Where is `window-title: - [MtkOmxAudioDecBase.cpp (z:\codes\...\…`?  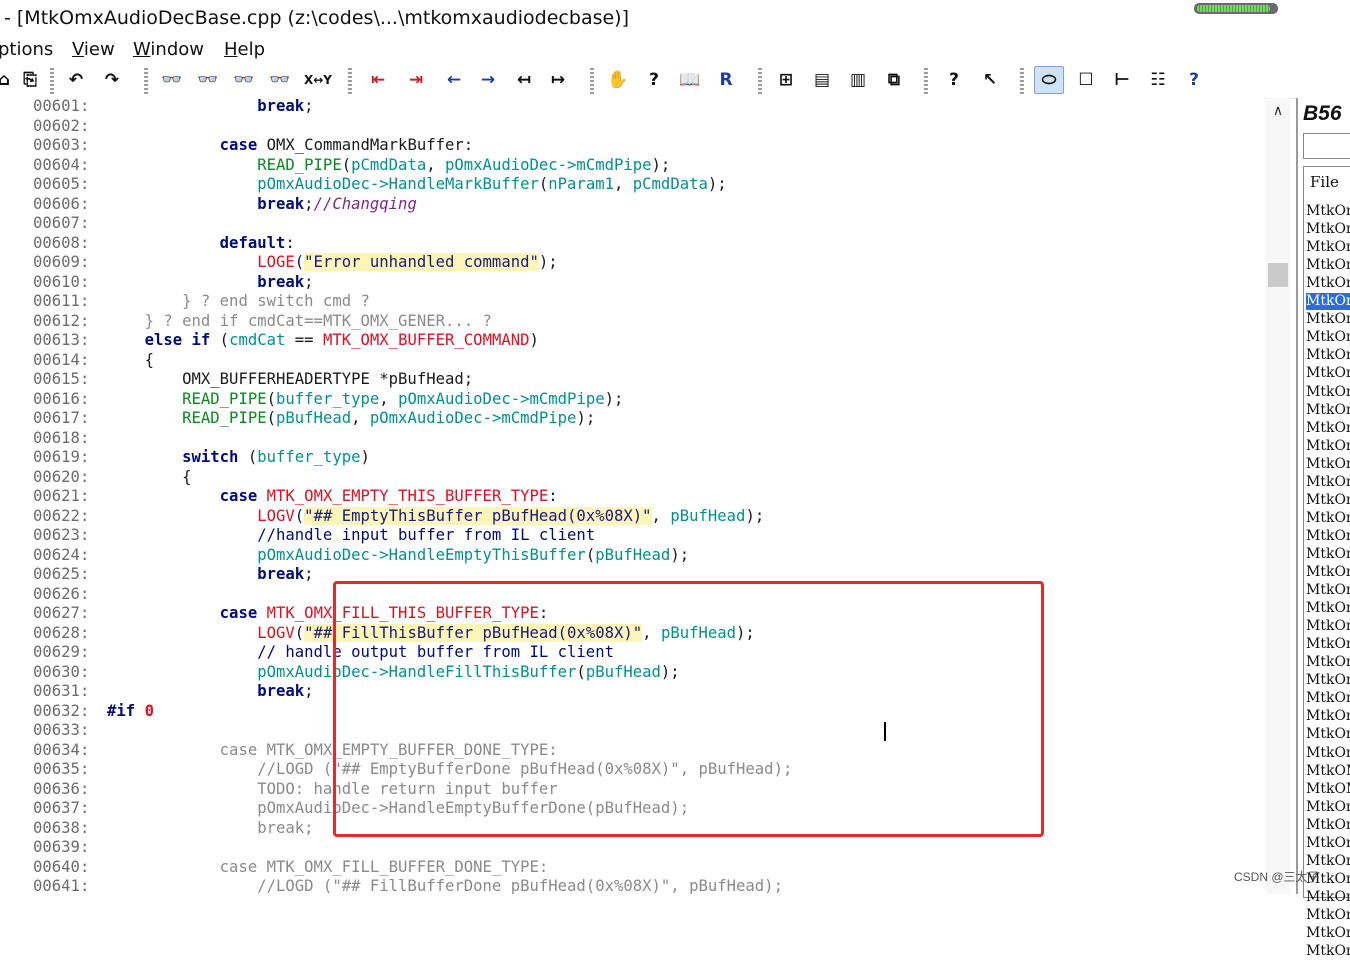
window-title: - [MtkOmxAudioDecBase.cpp (z:\codes\...\… is located at coordinates (316, 18).